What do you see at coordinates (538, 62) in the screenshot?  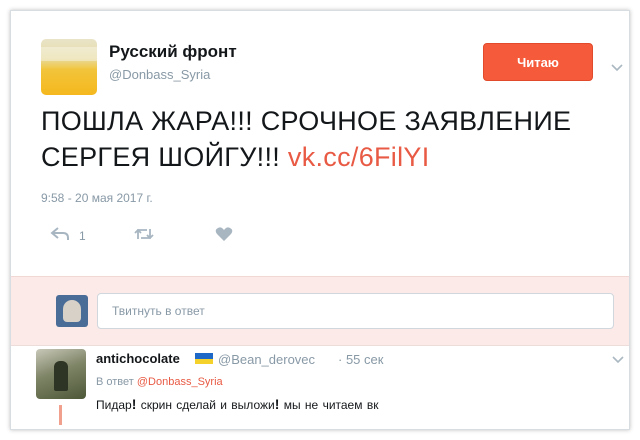 I see `following-button: Читаю` at bounding box center [538, 62].